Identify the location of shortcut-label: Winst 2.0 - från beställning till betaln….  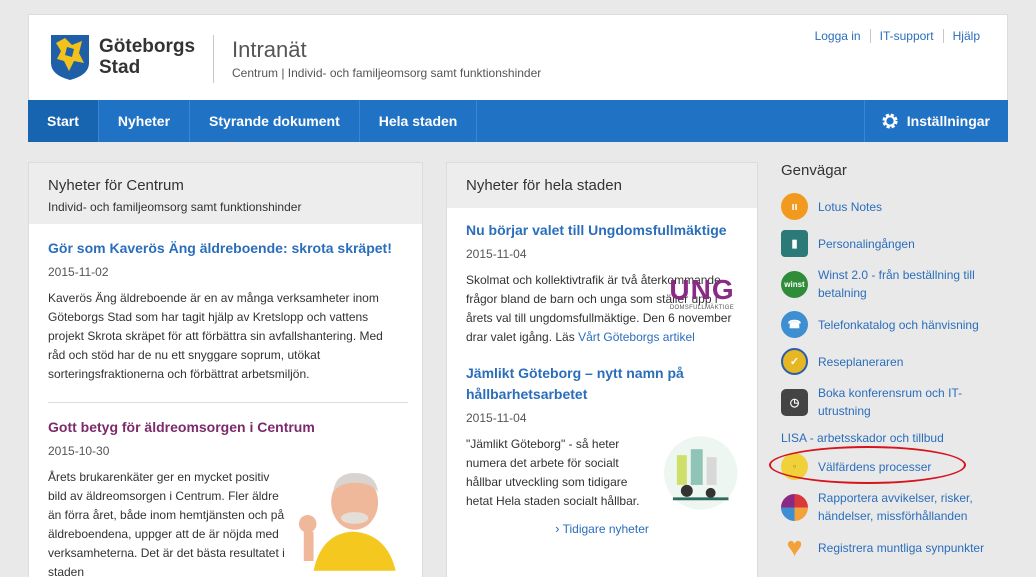
(896, 284).